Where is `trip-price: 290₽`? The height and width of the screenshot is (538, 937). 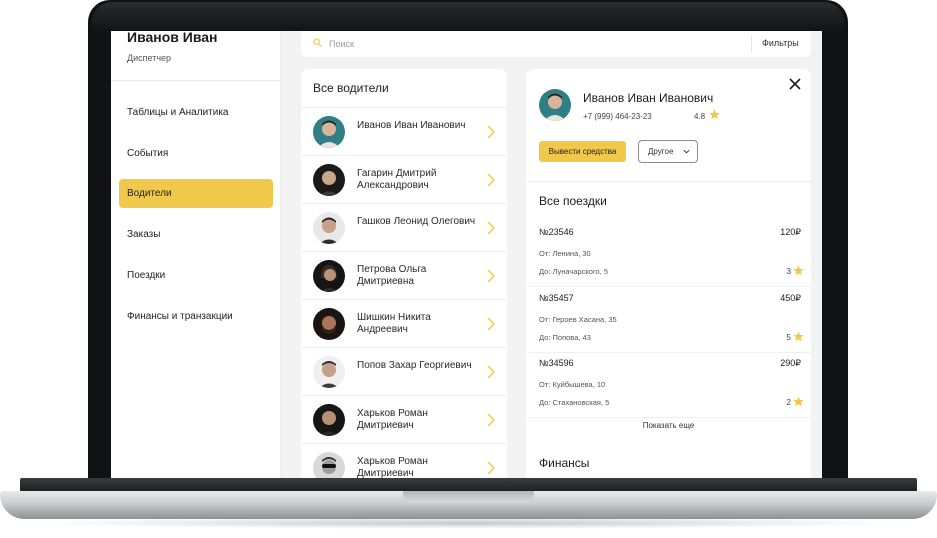 trip-price: 290₽ is located at coordinates (790, 363).